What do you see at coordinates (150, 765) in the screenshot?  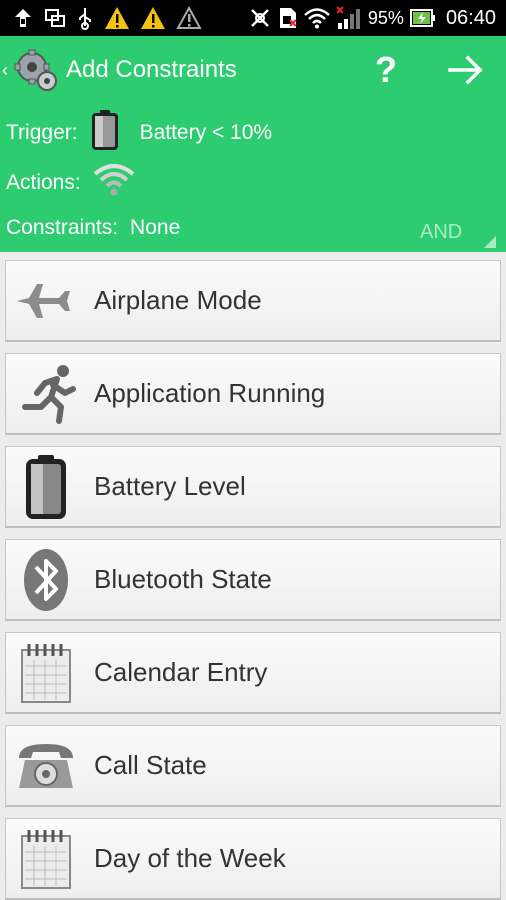 I see `list-item-label: Call State` at bounding box center [150, 765].